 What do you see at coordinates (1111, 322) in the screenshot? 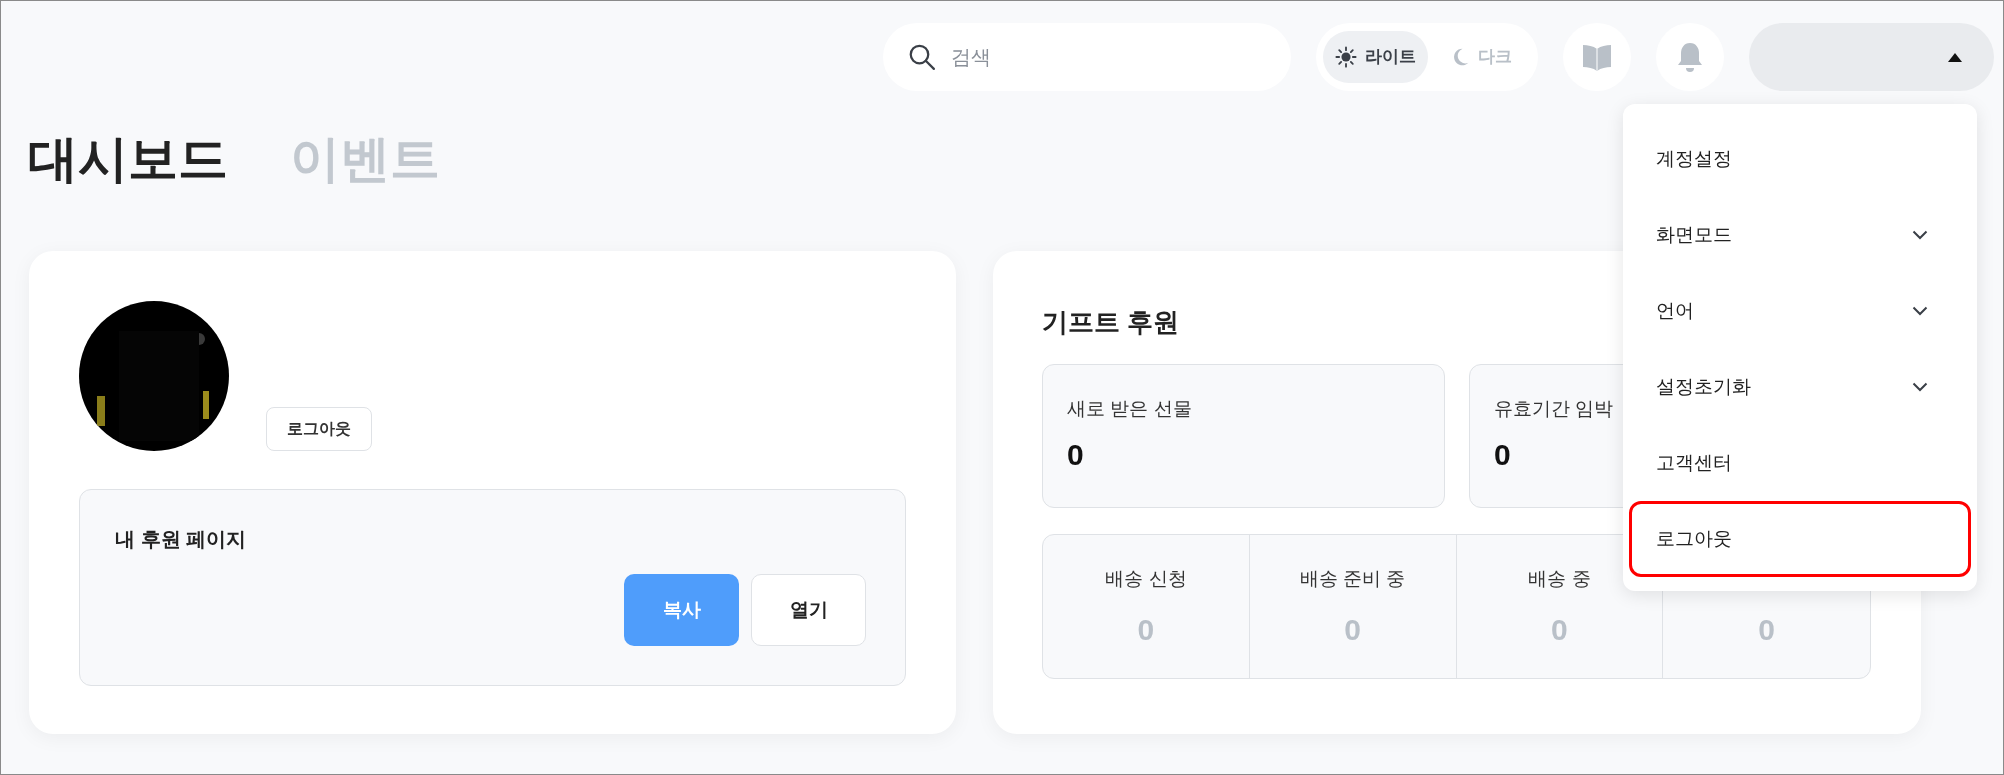
I see `gift-card-title: 기프트 후원` at bounding box center [1111, 322].